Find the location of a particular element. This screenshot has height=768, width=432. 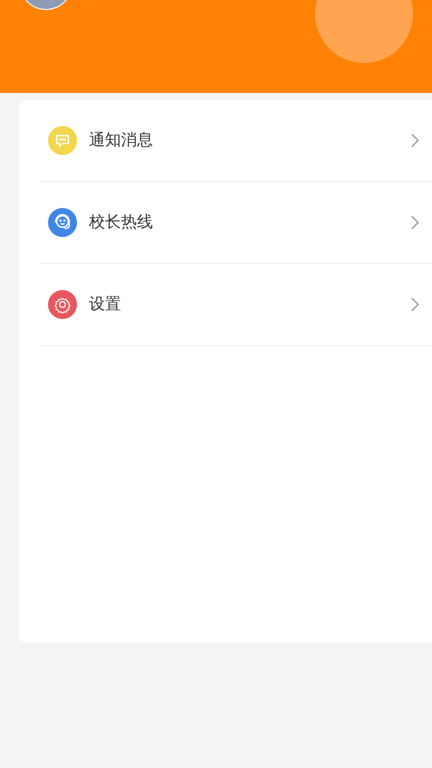

menu-label: 通知消息 is located at coordinates (121, 140).